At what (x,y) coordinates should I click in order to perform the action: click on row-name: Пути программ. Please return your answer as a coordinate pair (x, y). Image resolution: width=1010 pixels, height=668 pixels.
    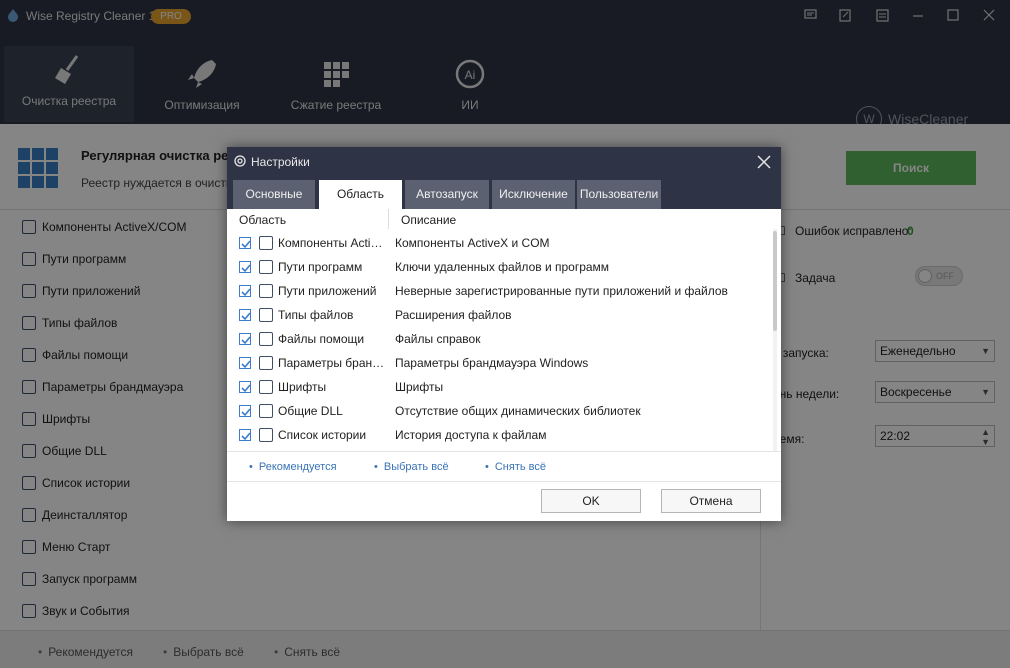
    Looking at the image, I should click on (320, 267).